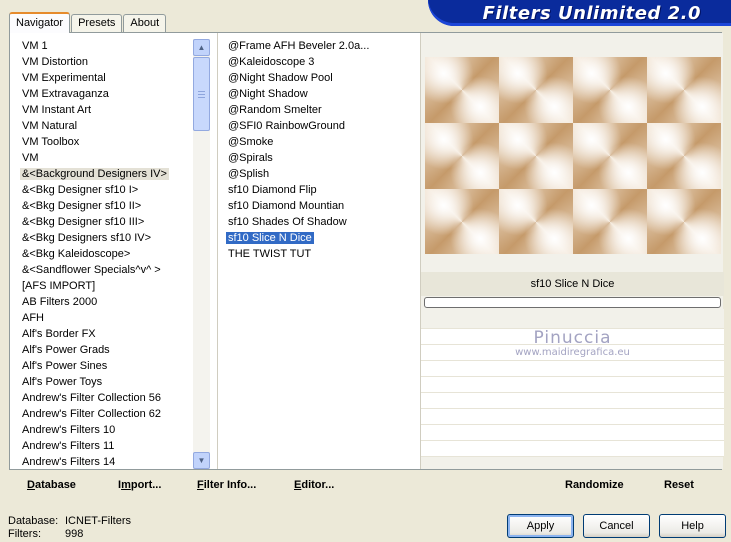  Describe the element at coordinates (24, 534) in the screenshot. I see `filters-status-label: Filters:` at that location.